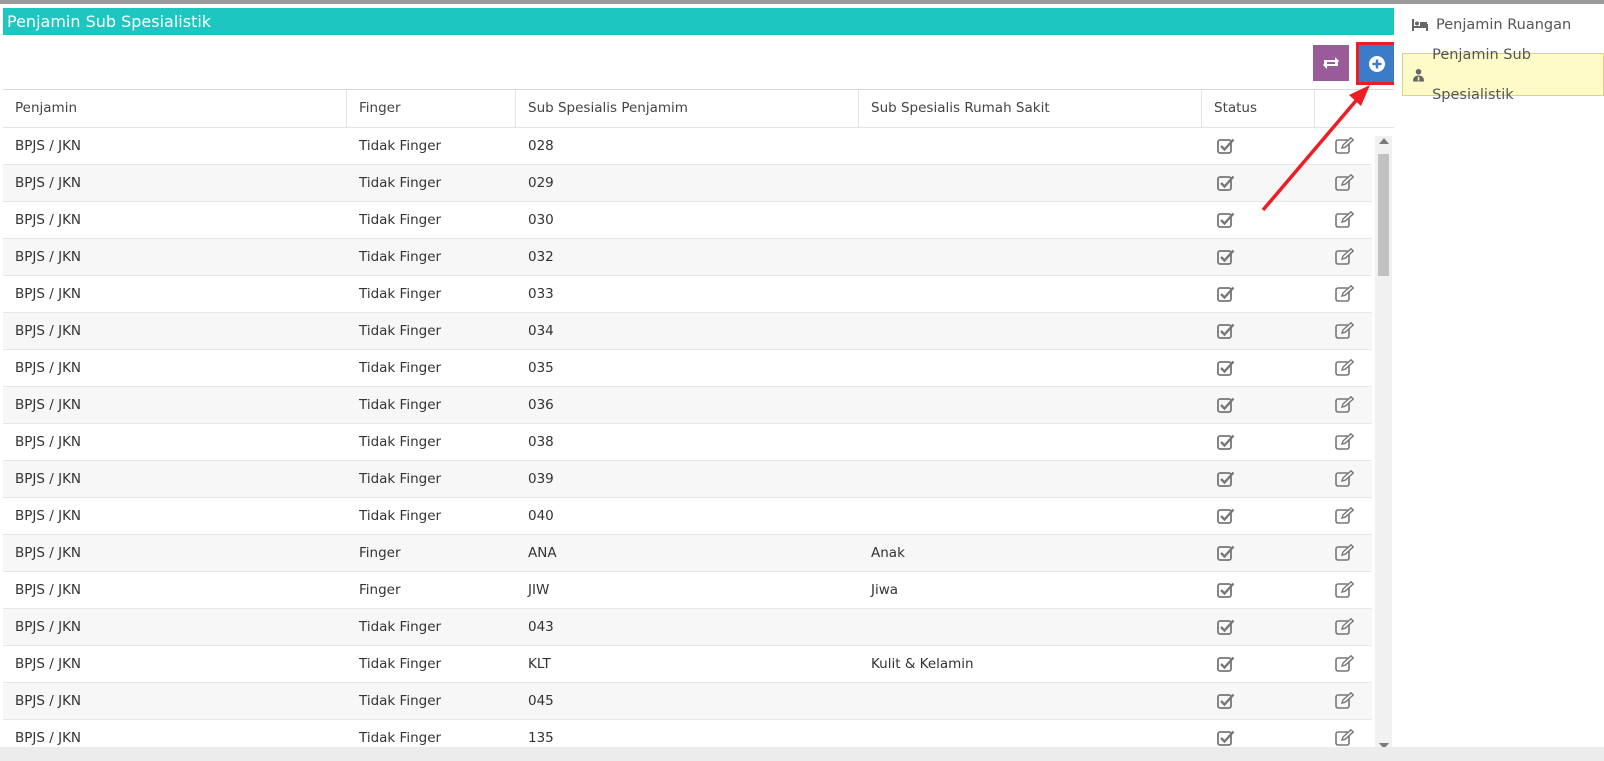 This screenshot has width=1604, height=761. Describe the element at coordinates (175, 108) in the screenshot. I see `column-header-penjamin: Penjamin` at that location.